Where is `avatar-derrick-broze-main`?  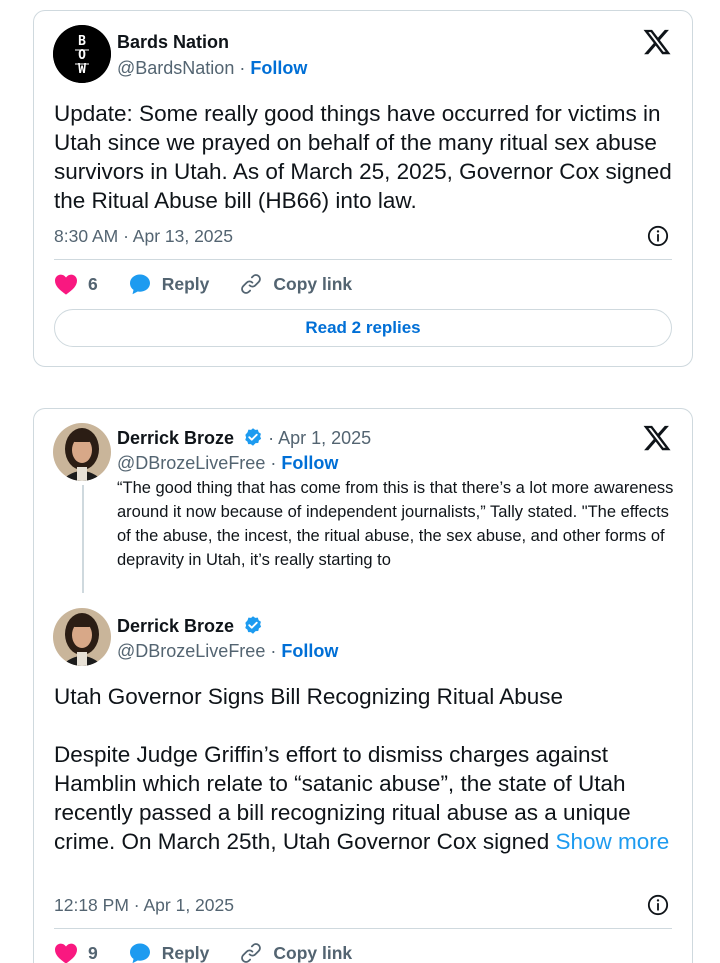 avatar-derrick-broze-main is located at coordinates (82, 637).